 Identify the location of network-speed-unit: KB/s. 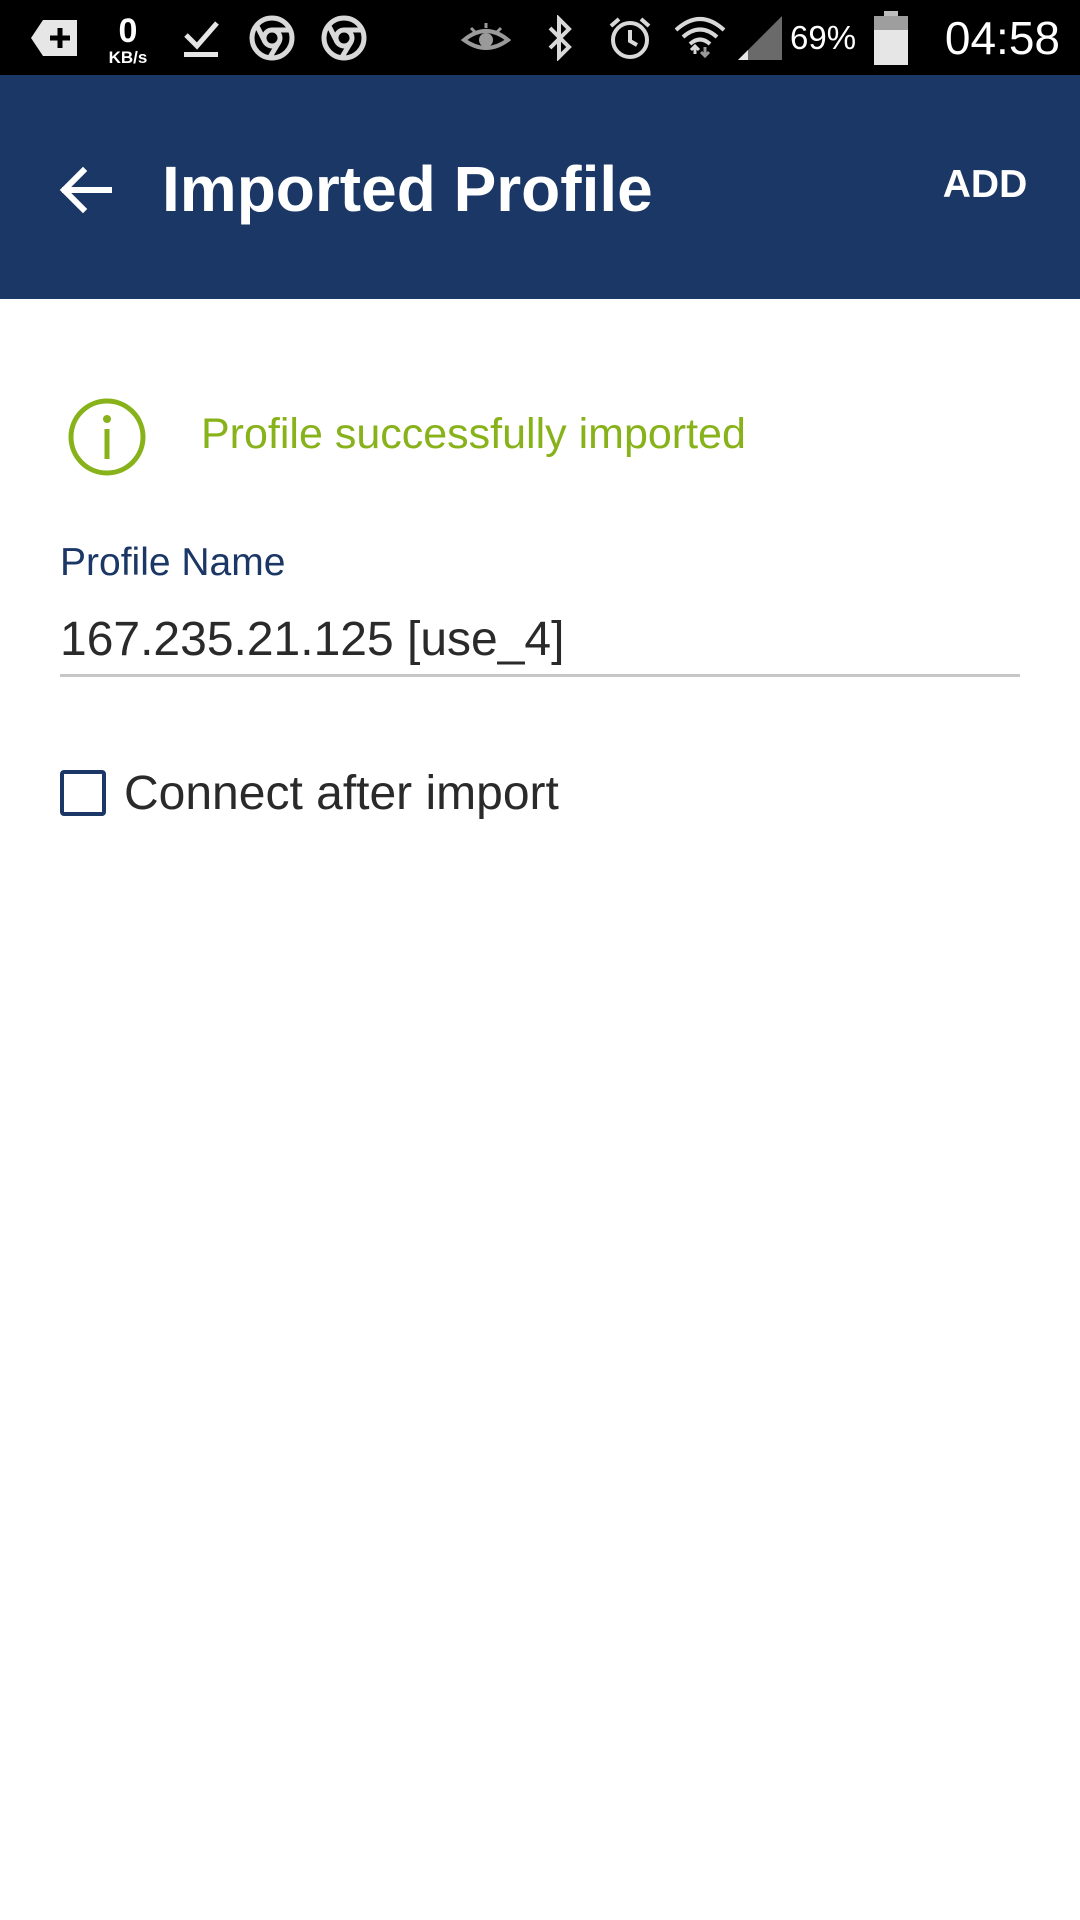
(128, 57).